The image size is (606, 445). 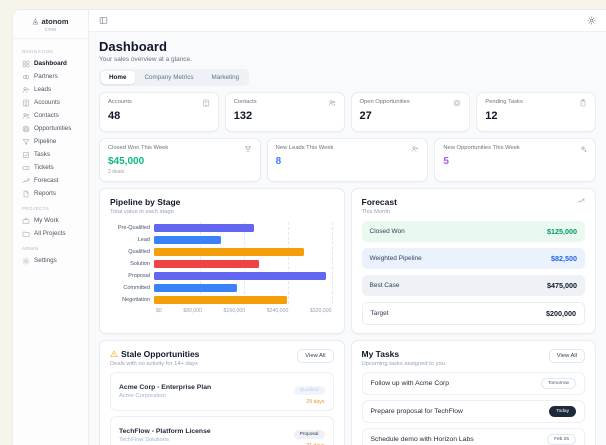 What do you see at coordinates (473, 258) in the screenshot?
I see `forecast-row-weighted-pipeline: Weighted Pipeline $82,500` at bounding box center [473, 258].